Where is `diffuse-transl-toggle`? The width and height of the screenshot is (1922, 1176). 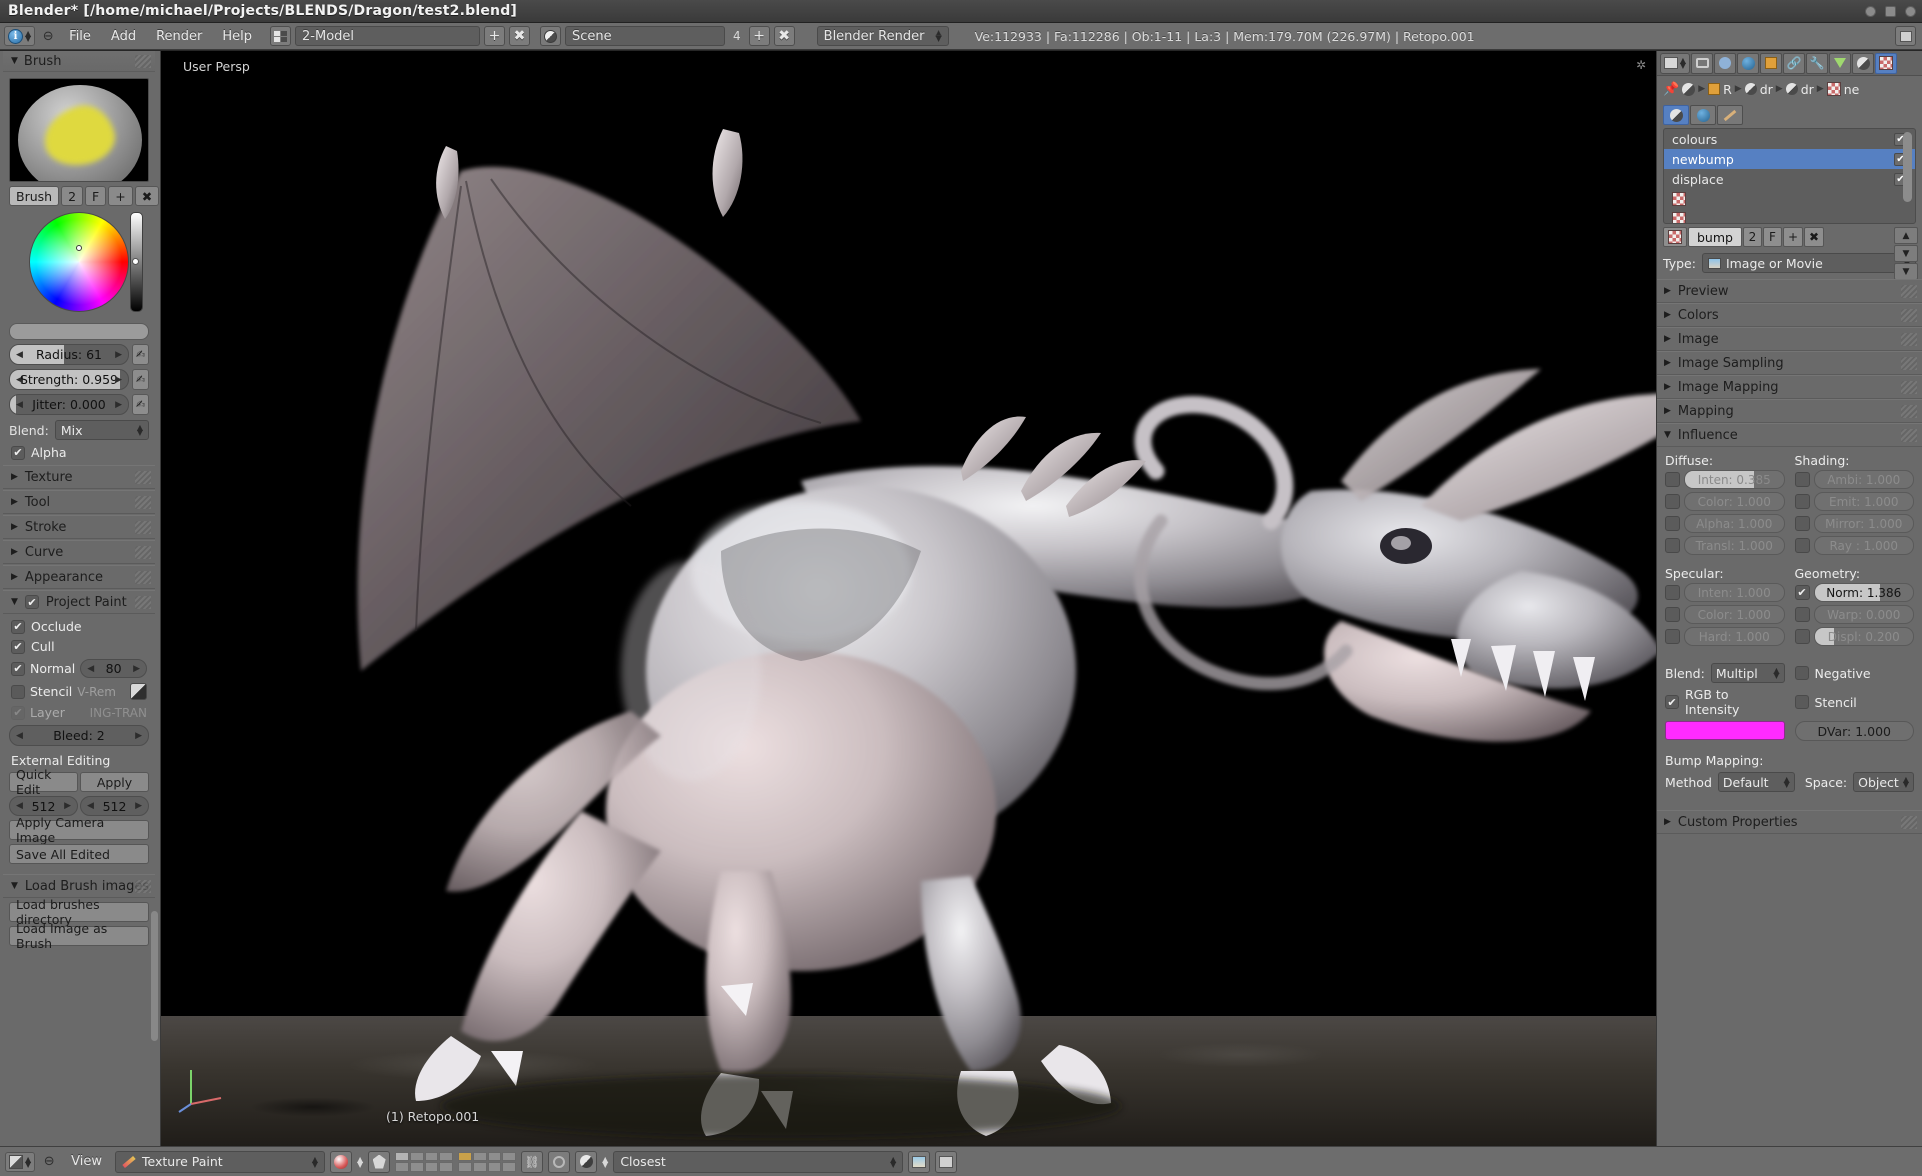 diffuse-transl-toggle is located at coordinates (1672, 545).